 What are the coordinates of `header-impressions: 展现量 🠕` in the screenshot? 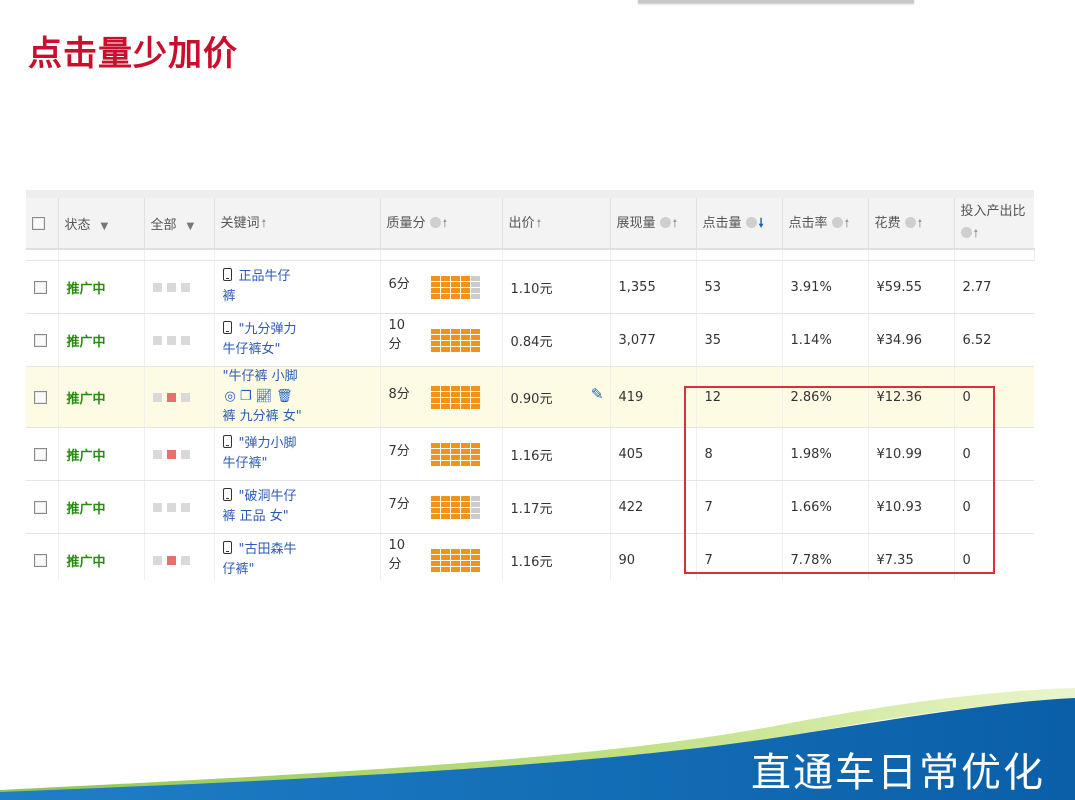 It's located at (653, 220).